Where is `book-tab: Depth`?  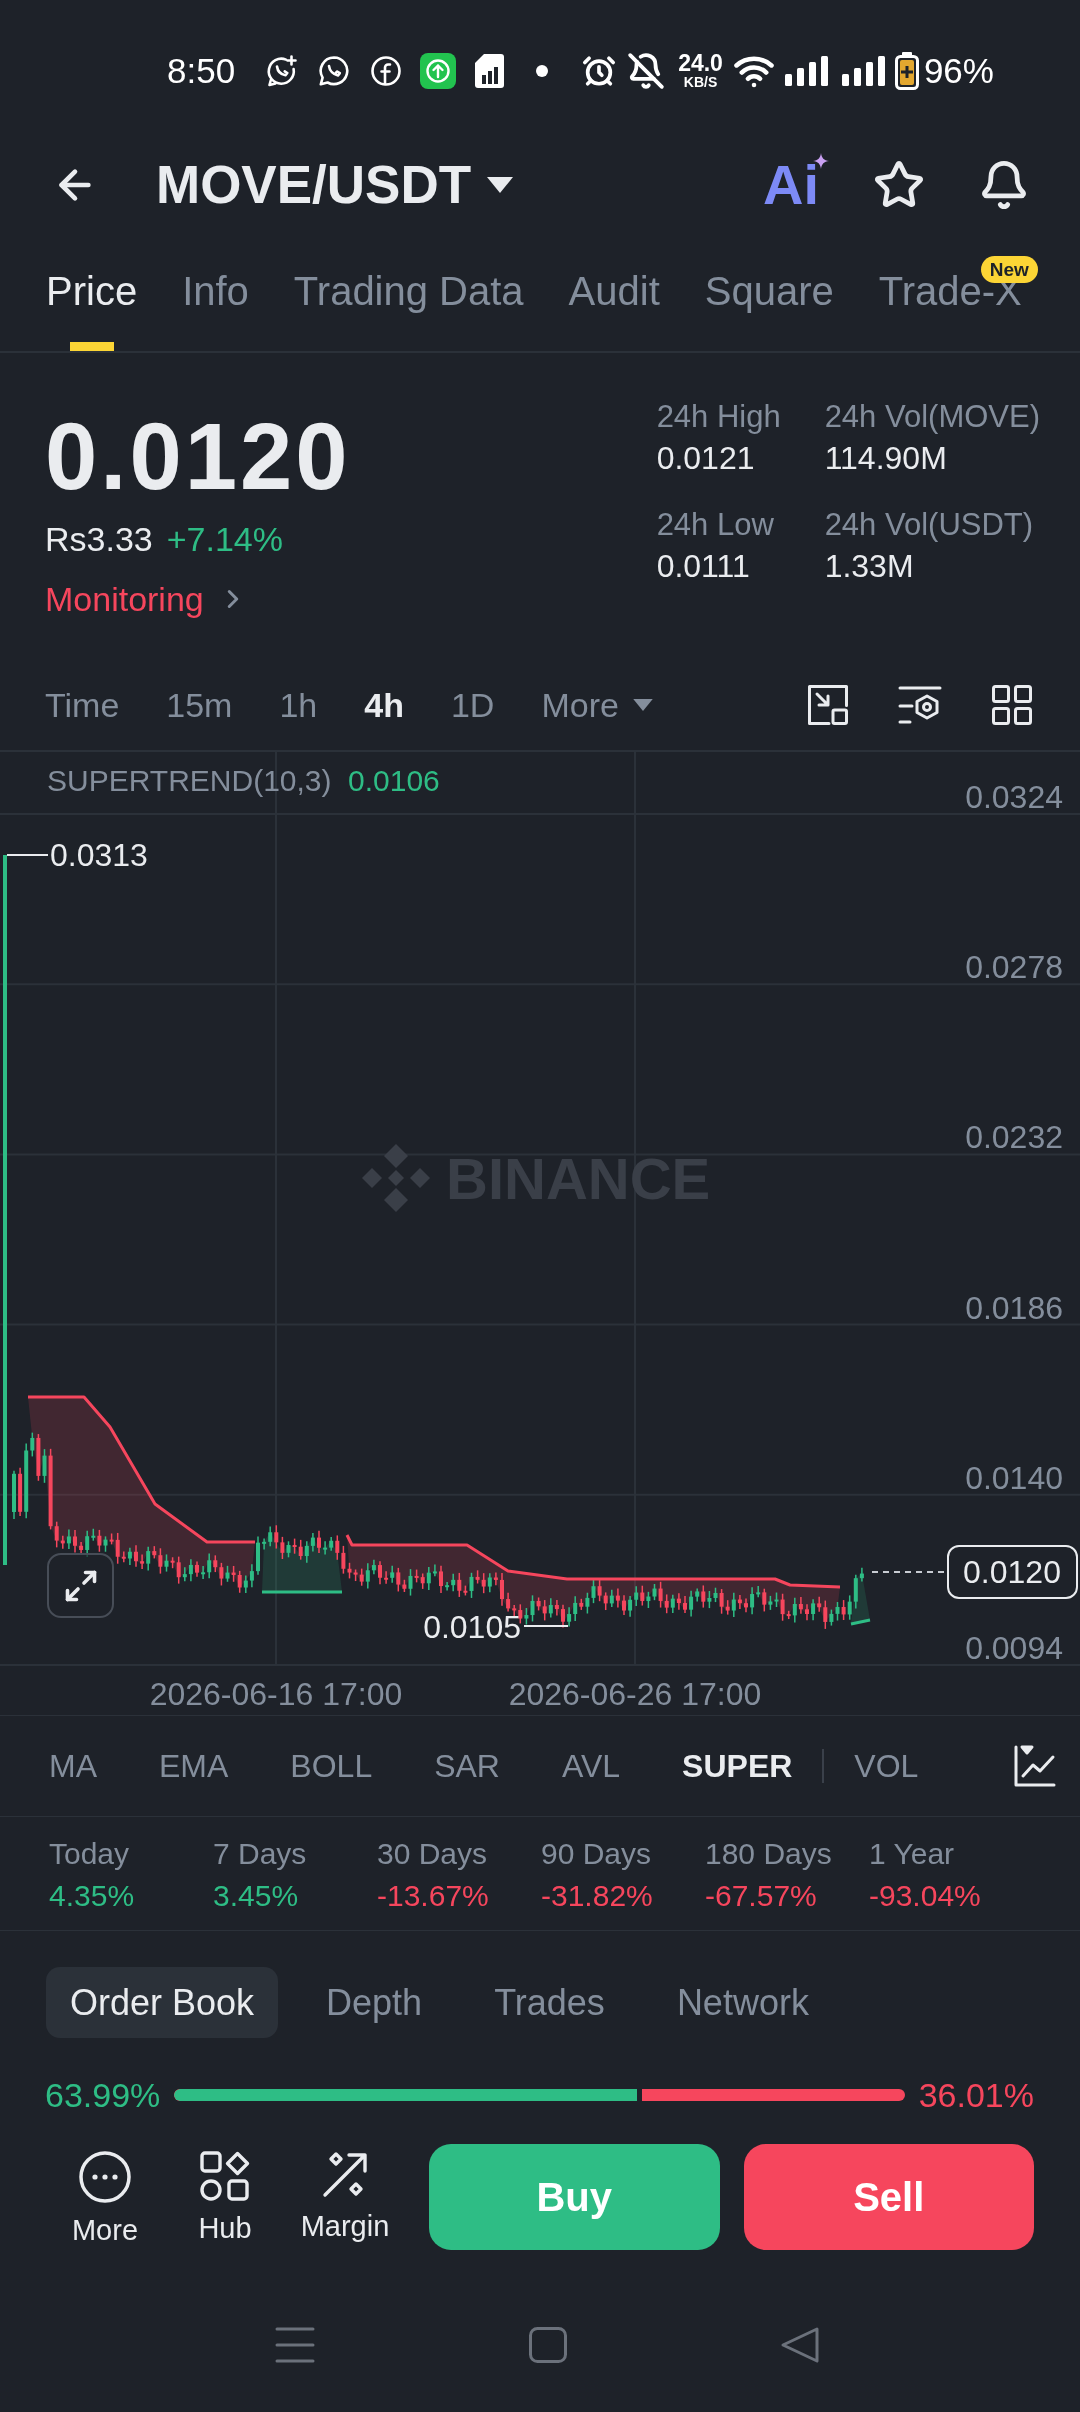
book-tab: Depth is located at coordinates (374, 2002).